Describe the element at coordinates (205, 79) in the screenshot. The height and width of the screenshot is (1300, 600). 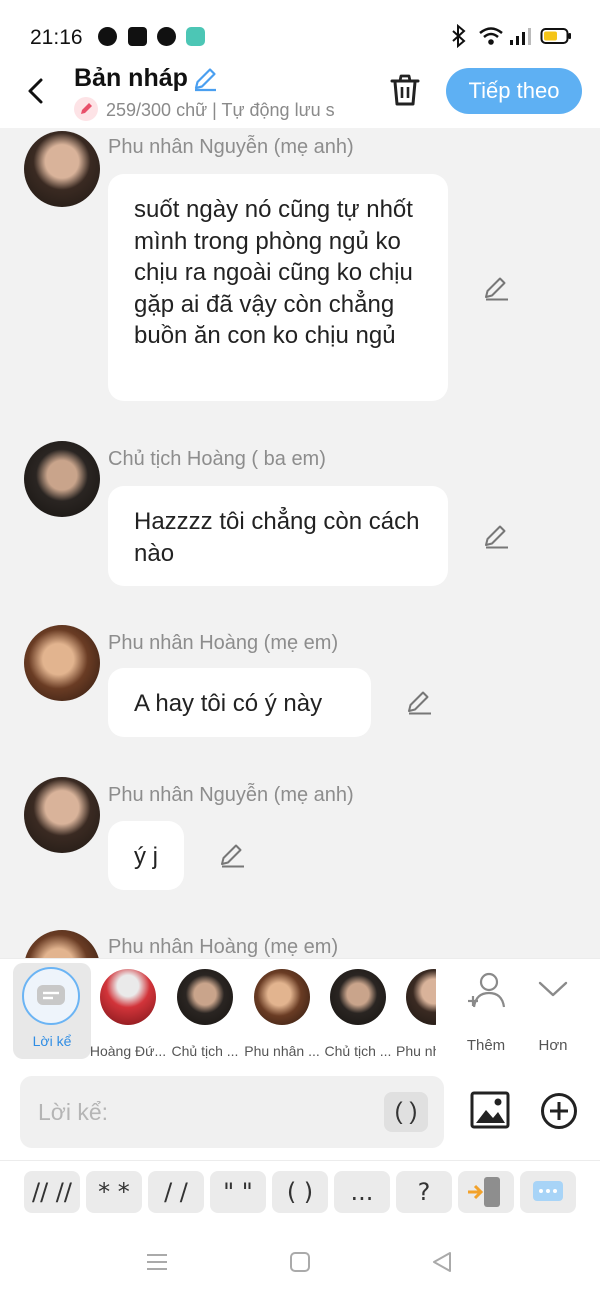
I see `edit-title-icon` at that location.